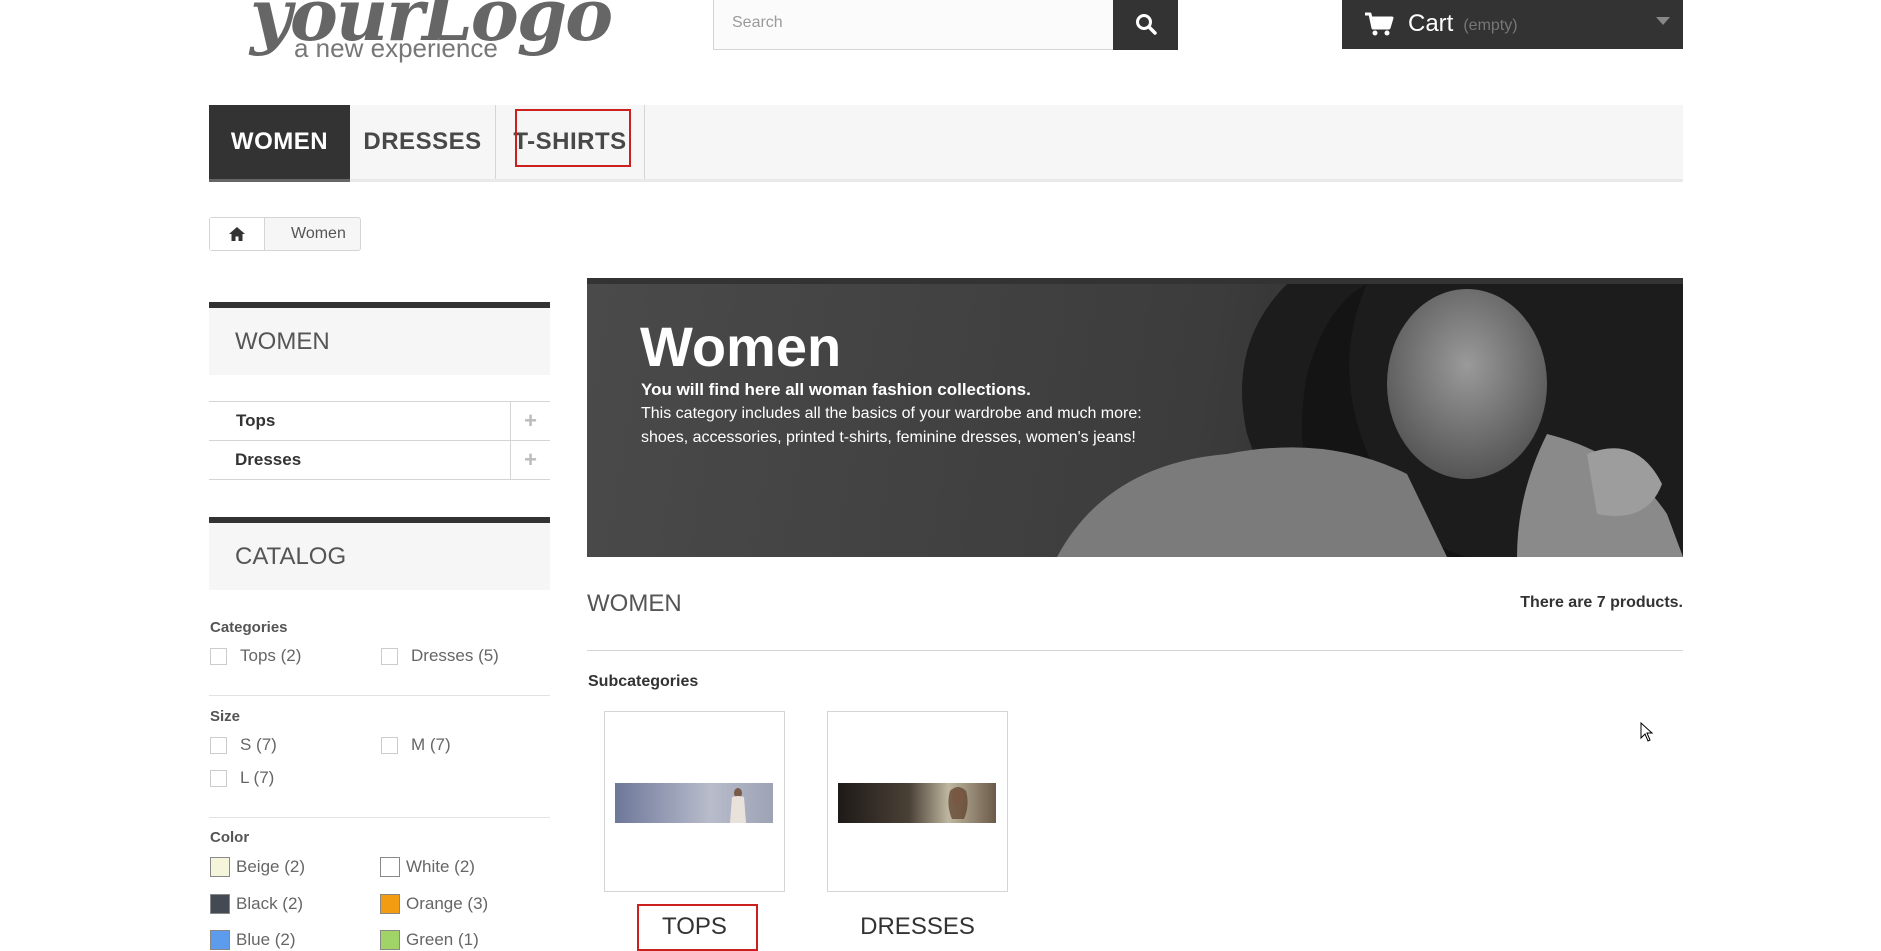  I want to click on filter-color-beige: Beige (2), so click(257, 867).